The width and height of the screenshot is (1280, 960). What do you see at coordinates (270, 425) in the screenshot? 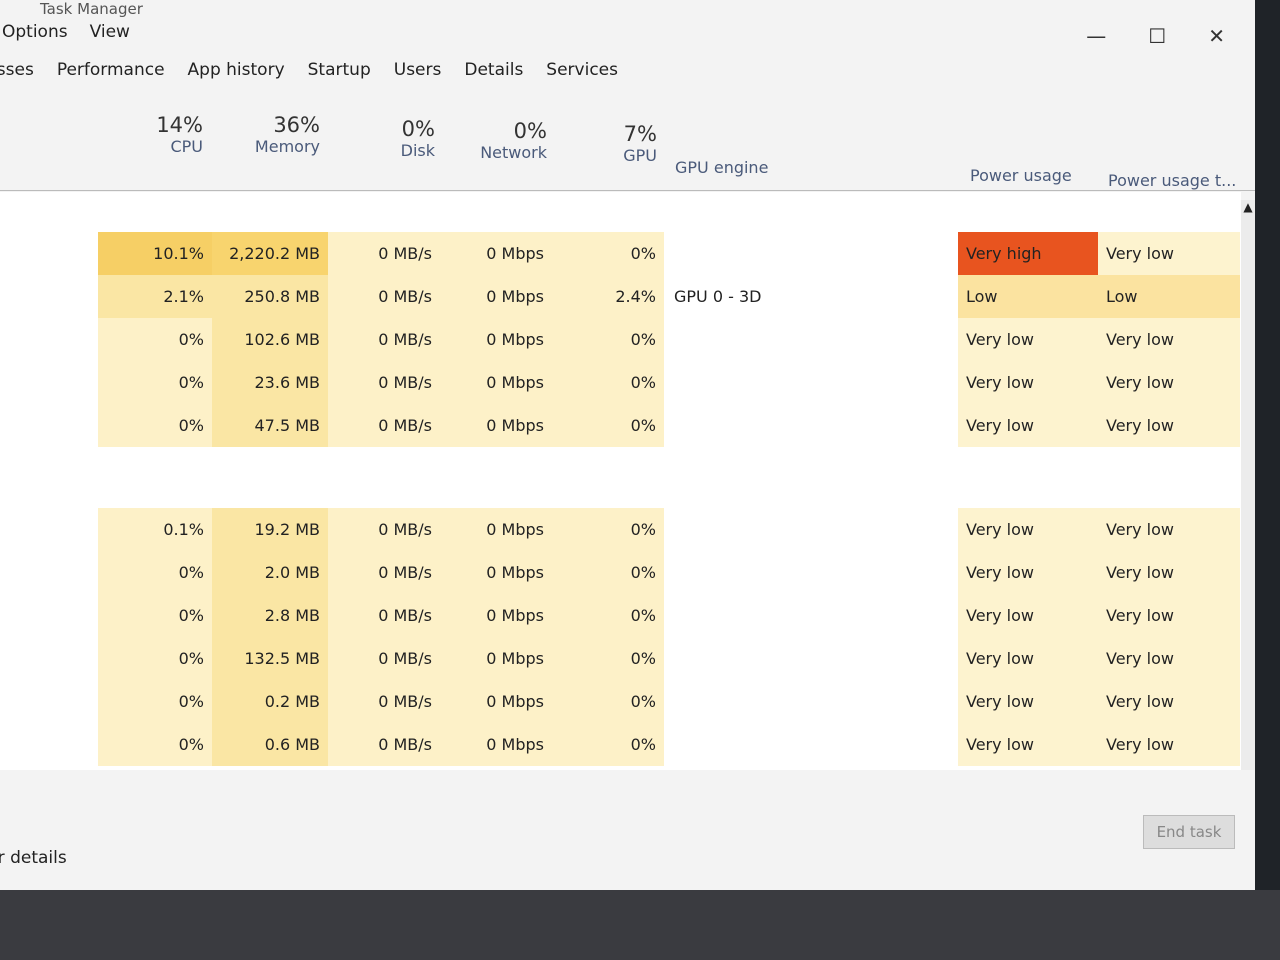
I see `memory-cell: 47.5 MB` at bounding box center [270, 425].